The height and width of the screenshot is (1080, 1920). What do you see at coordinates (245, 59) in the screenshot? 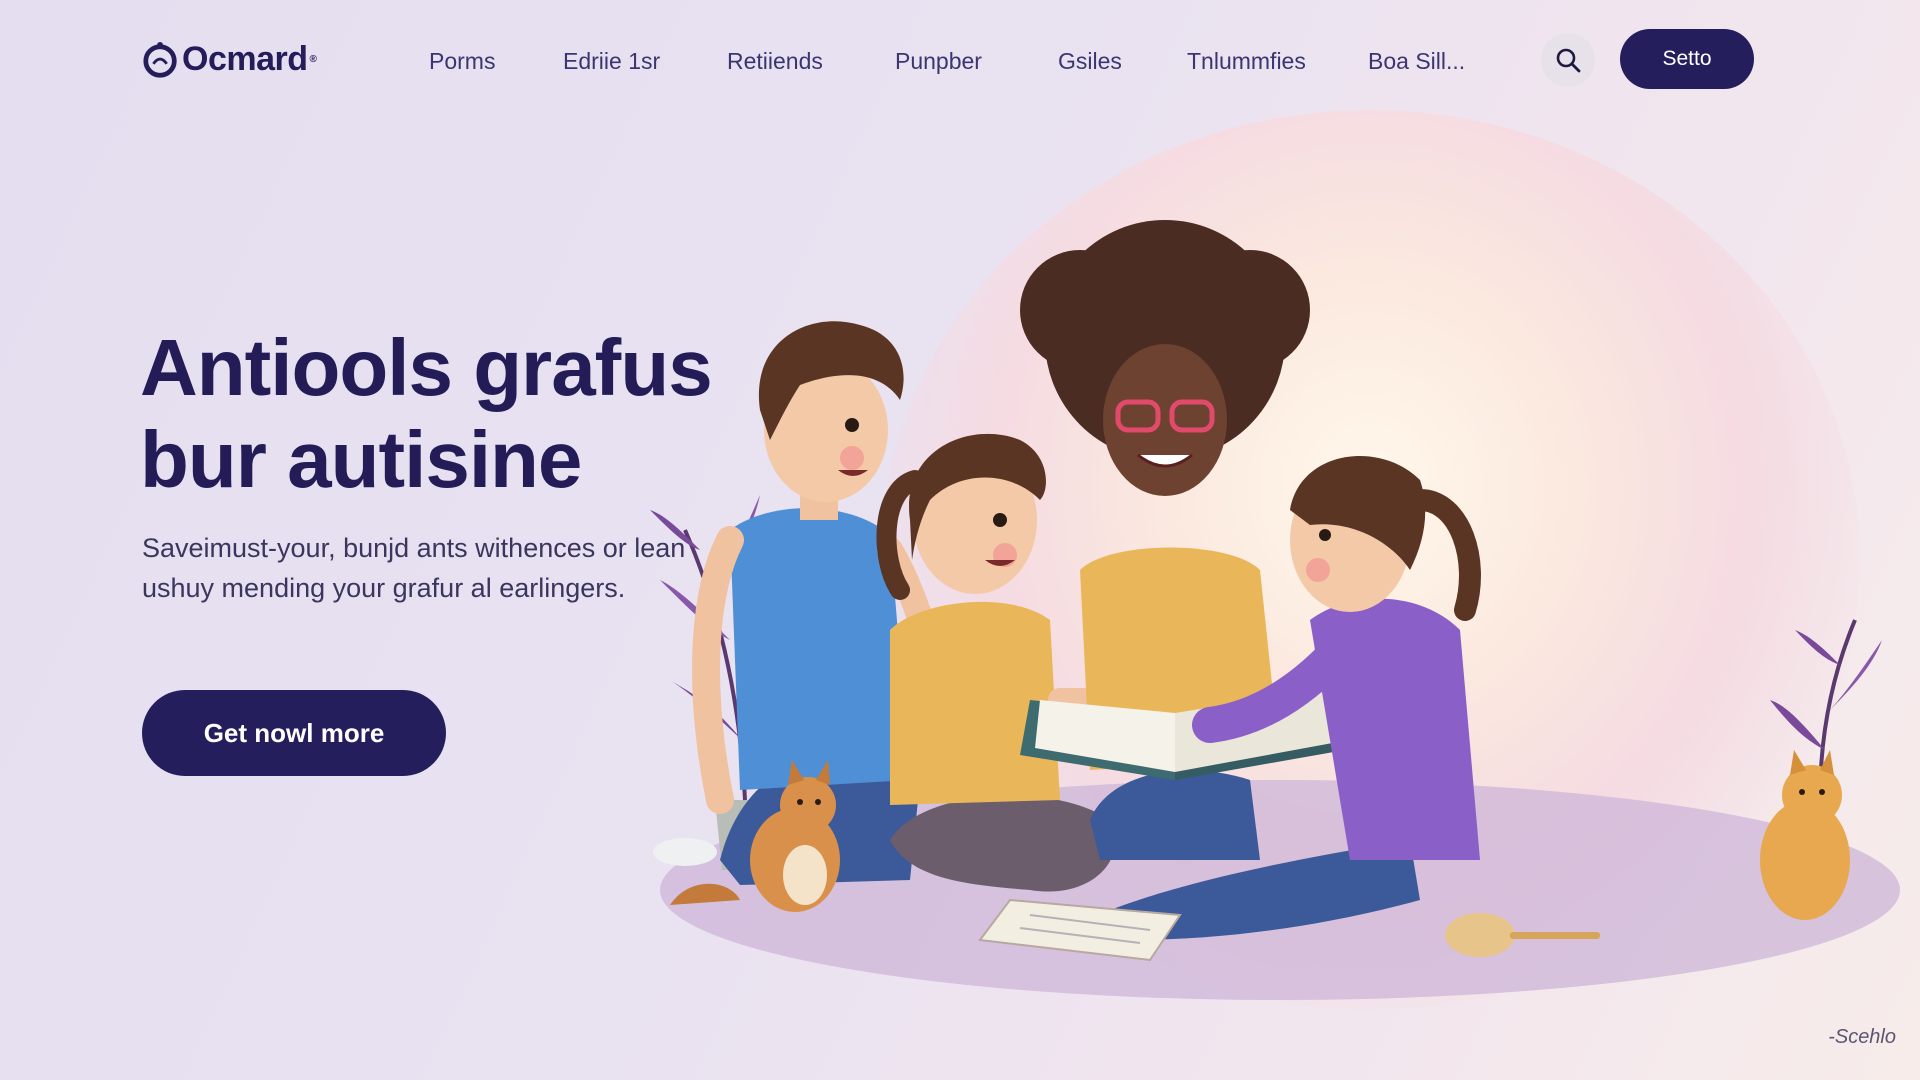
I see `brand-name: Ocmard` at bounding box center [245, 59].